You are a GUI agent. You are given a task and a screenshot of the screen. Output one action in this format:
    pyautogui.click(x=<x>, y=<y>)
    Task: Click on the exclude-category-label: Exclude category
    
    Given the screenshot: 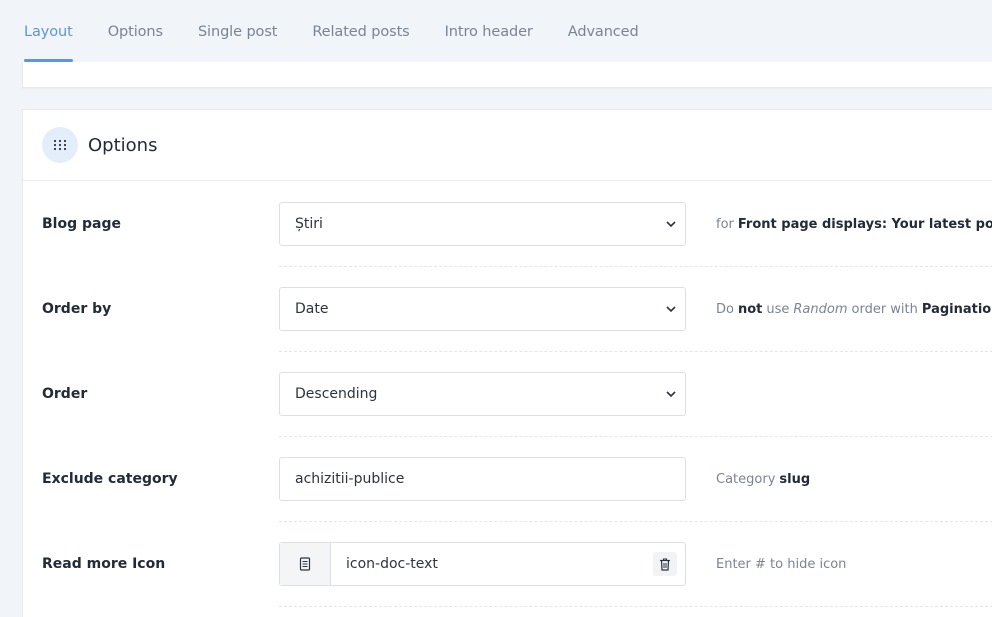 What is the action you would take?
    pyautogui.click(x=110, y=479)
    